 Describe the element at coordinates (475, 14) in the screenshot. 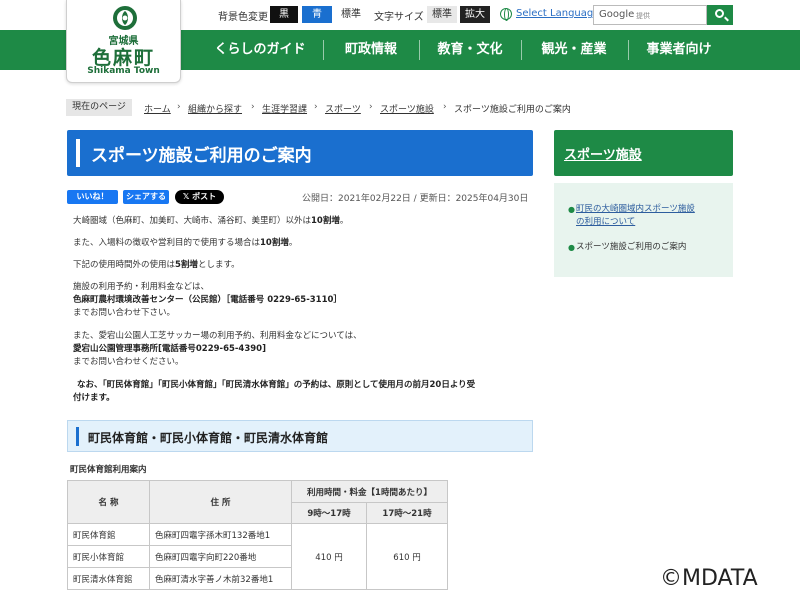

I see `font-large-button: 拡大` at that location.